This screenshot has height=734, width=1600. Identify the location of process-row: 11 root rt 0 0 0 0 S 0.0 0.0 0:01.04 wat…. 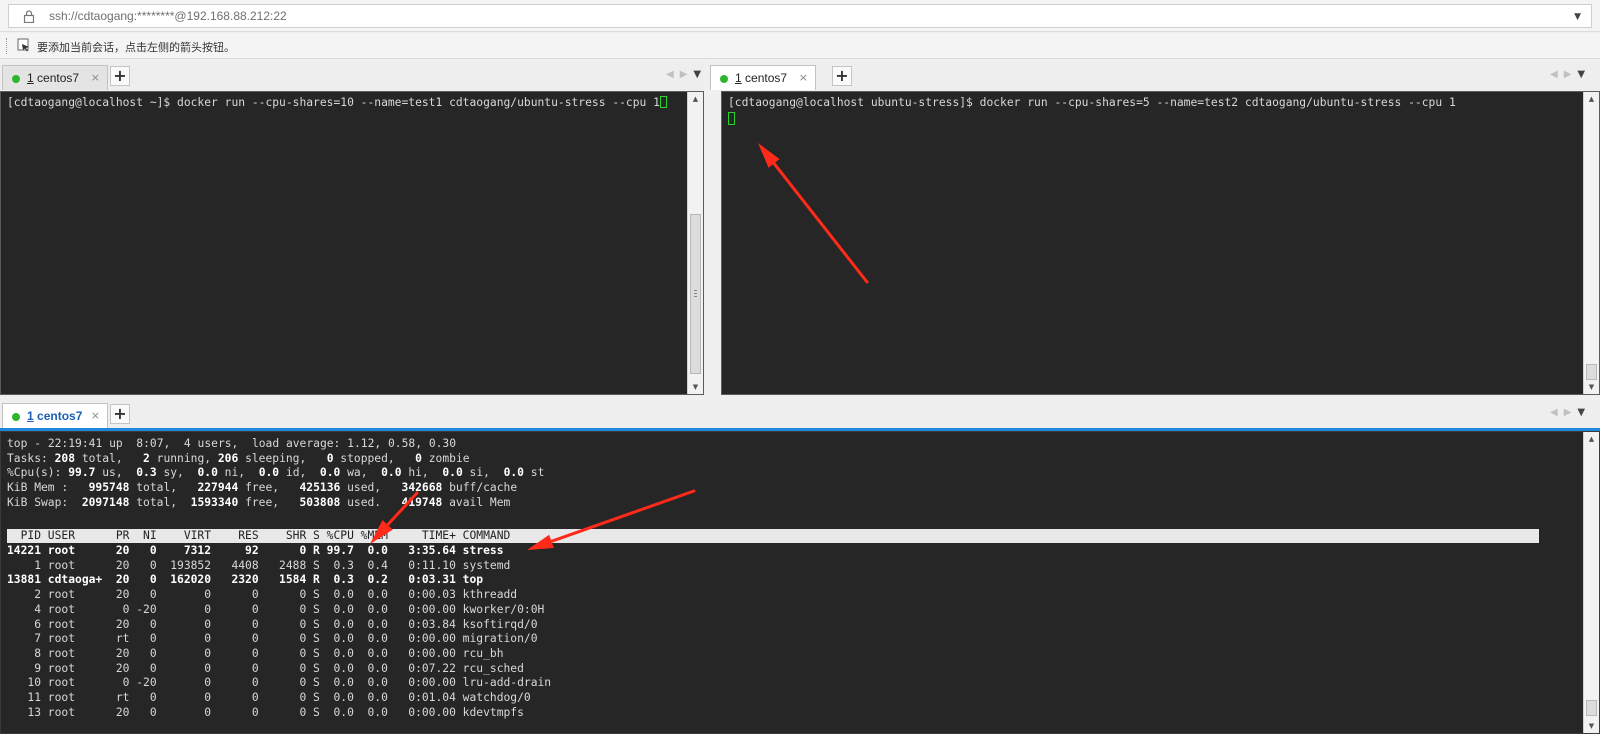
(269, 698).